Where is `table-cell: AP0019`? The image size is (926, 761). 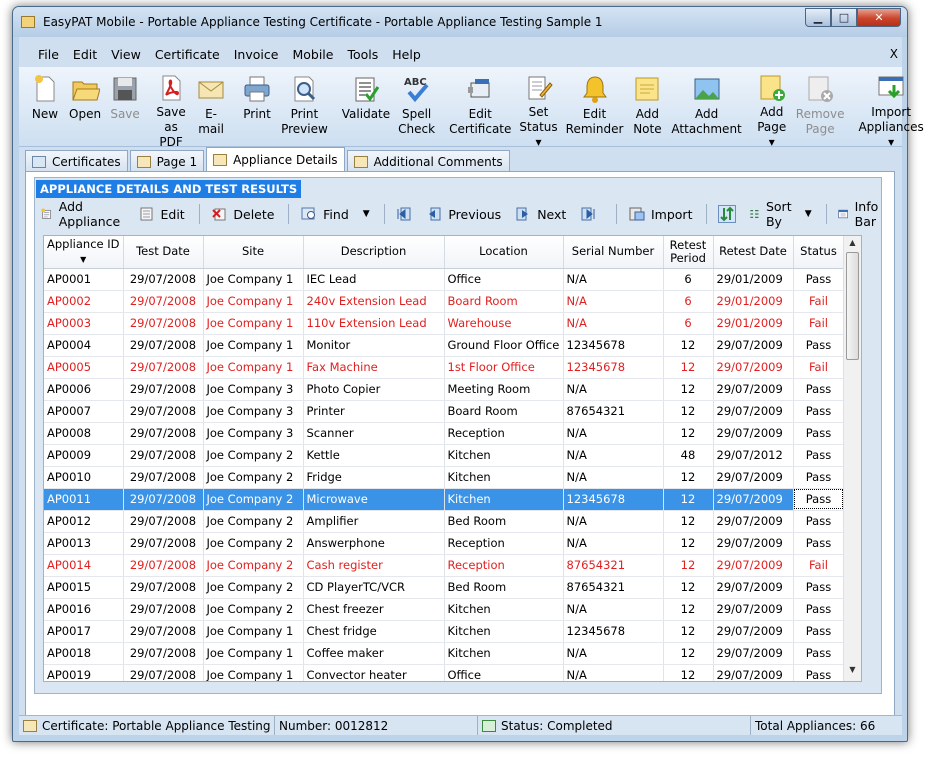 table-cell: AP0019 is located at coordinates (84, 672).